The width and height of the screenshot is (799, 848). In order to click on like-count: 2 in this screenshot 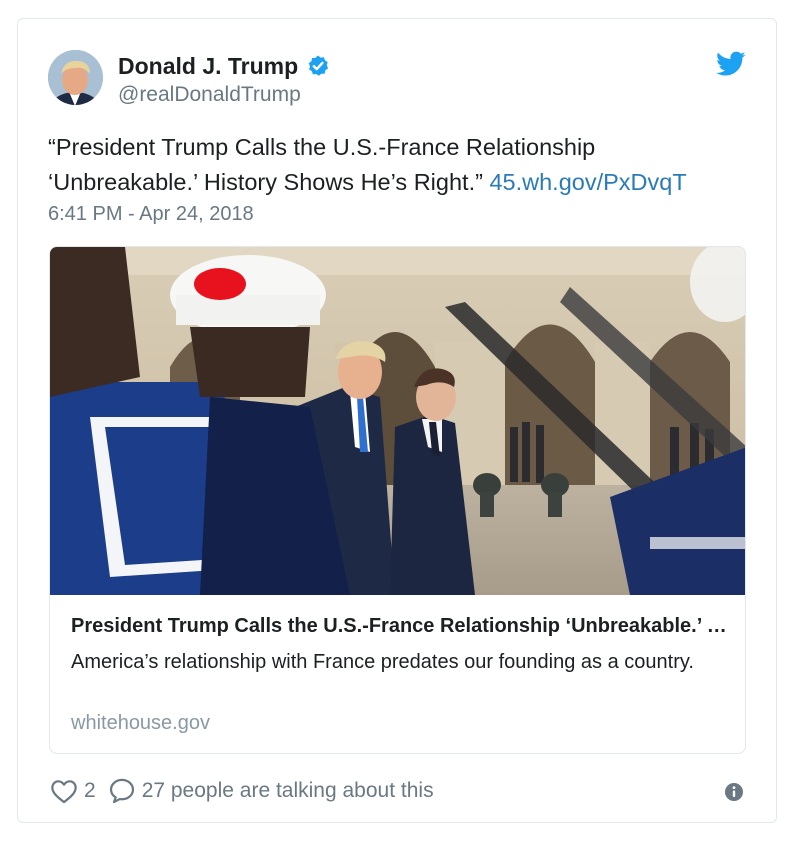, I will do `click(90, 790)`.